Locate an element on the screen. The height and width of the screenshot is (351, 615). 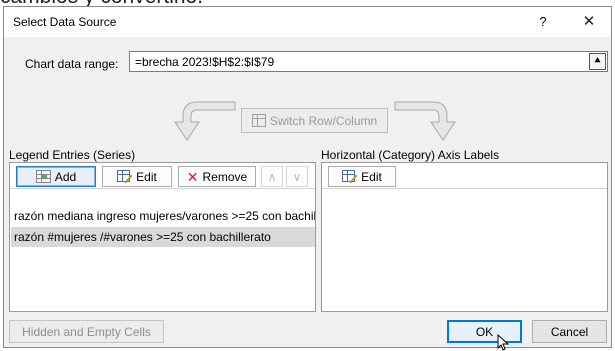
remove-series-label: Remove is located at coordinates (225, 176).